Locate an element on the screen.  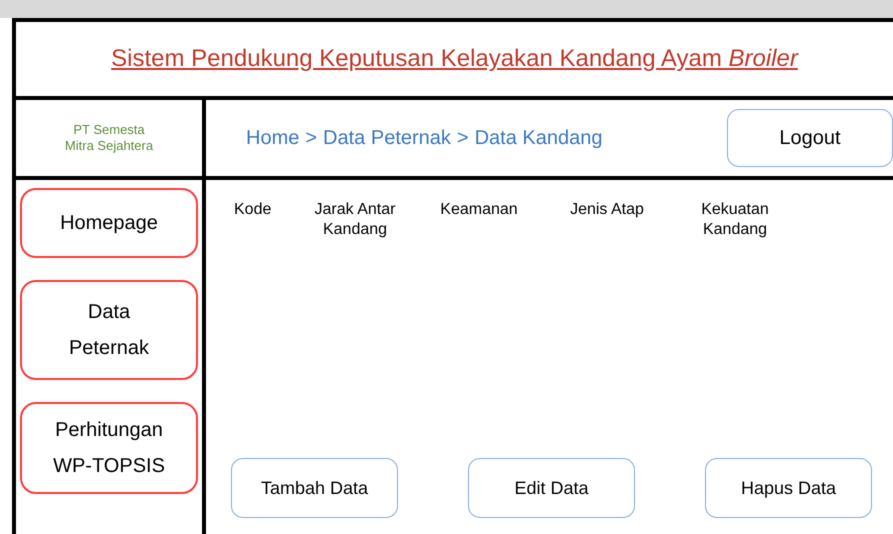
column-header: Jarak Antar Kandang is located at coordinates (355, 220).